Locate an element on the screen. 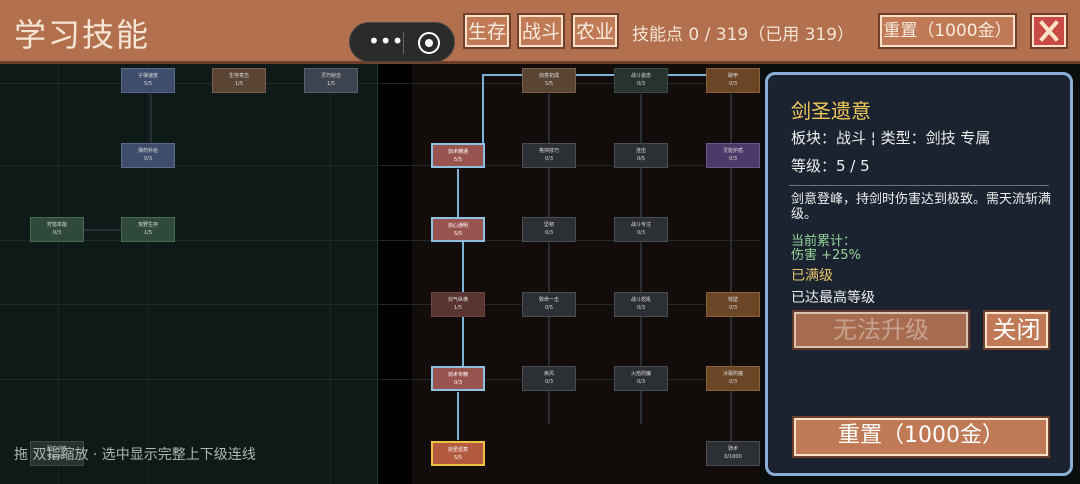 The width and height of the screenshot is (1080, 484). upgrade-button-disabled: 无法升级 is located at coordinates (881, 330).